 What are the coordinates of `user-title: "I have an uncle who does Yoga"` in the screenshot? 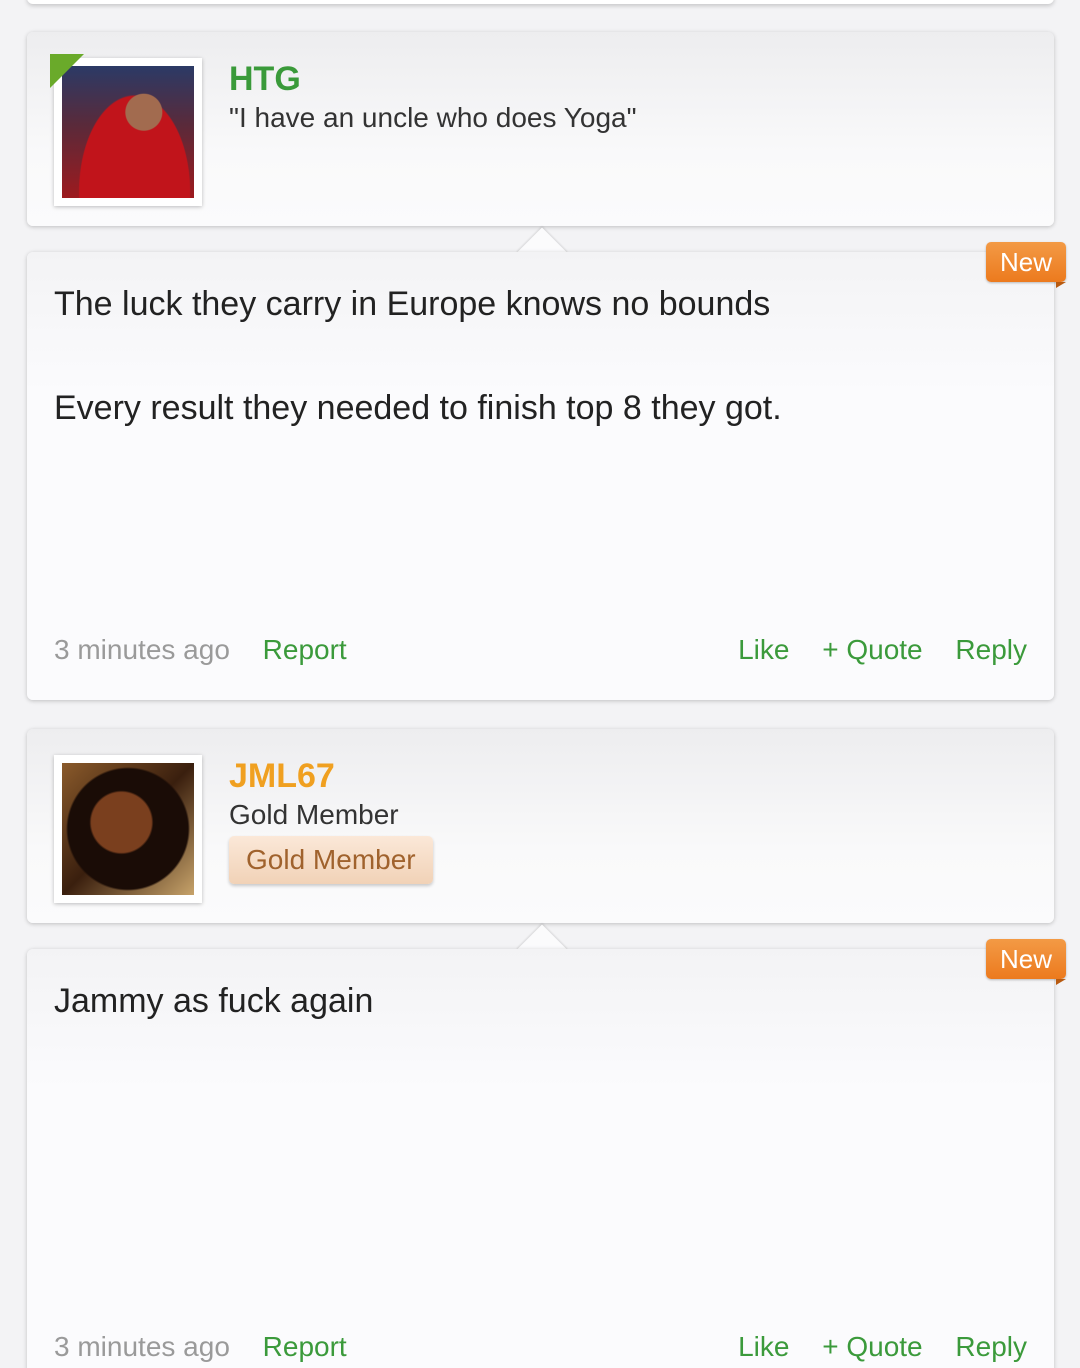 It's located at (433, 117).